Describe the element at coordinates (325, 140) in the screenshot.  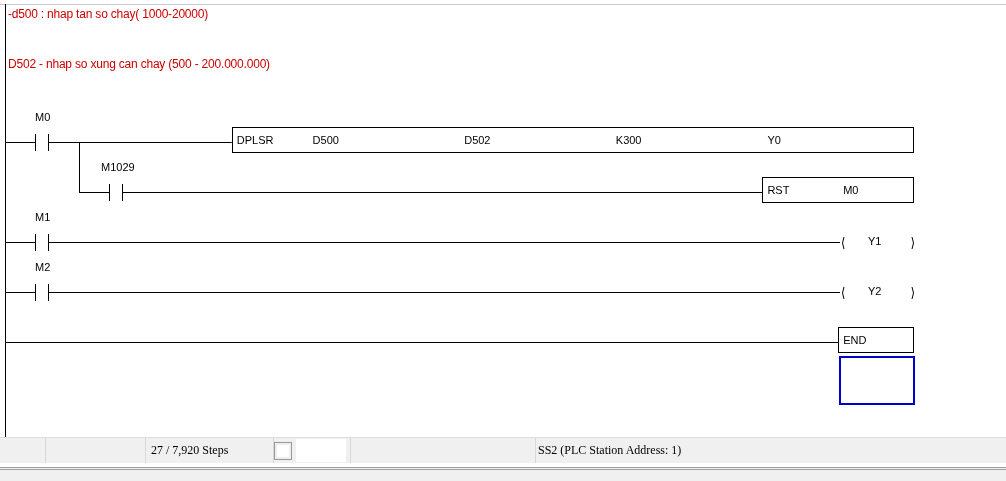
I see `operand-text: D500` at that location.